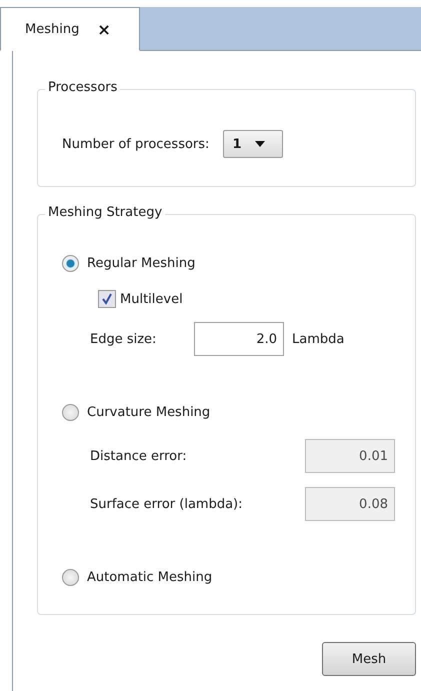 The height and width of the screenshot is (691, 421). I want to click on field-label: Surface error (lambda):, so click(167, 504).